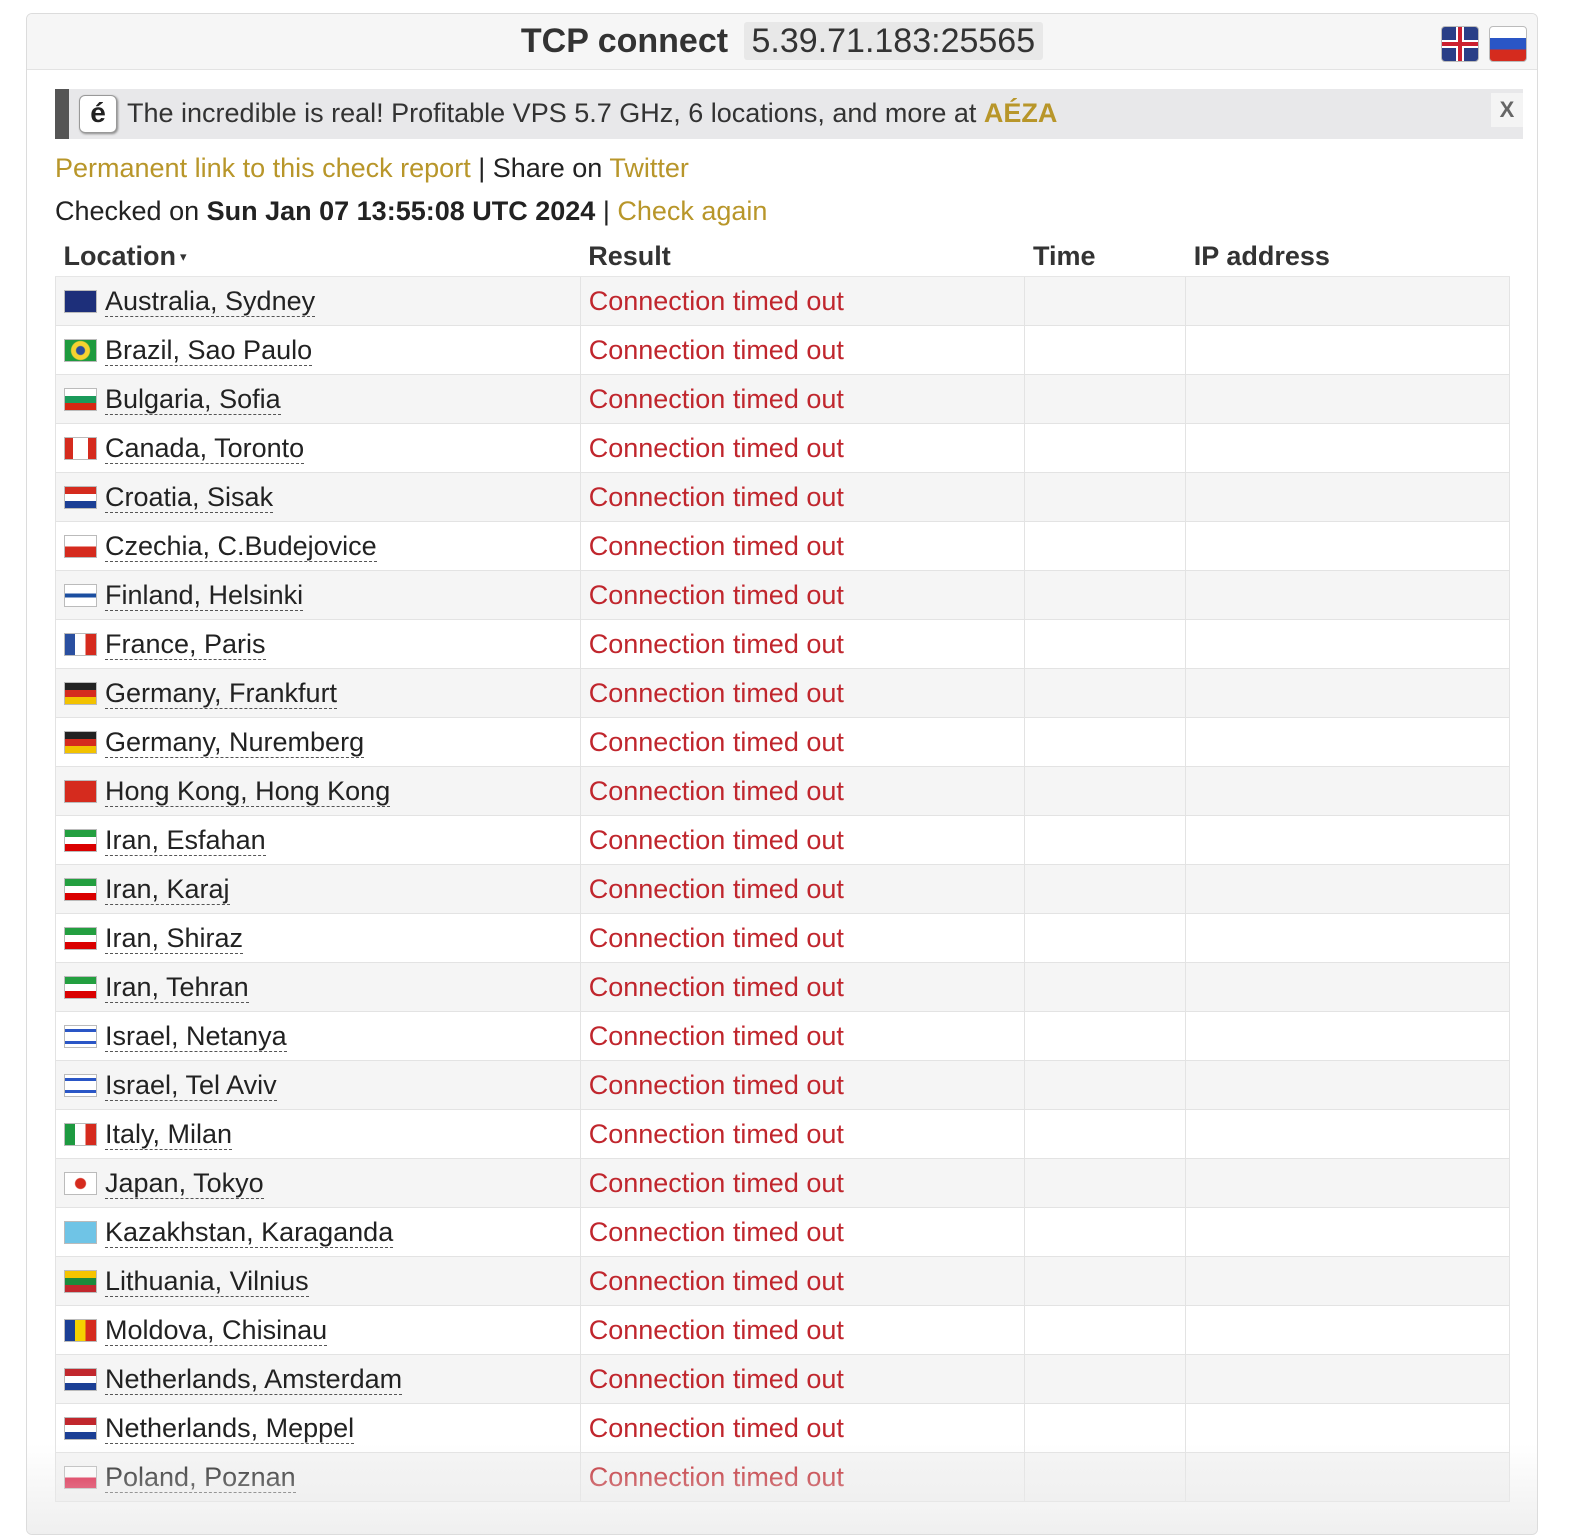 Image resolution: width=1592 pixels, height=1535 pixels. Describe the element at coordinates (649, 168) in the screenshot. I see `twitter-link: Twitter` at that location.